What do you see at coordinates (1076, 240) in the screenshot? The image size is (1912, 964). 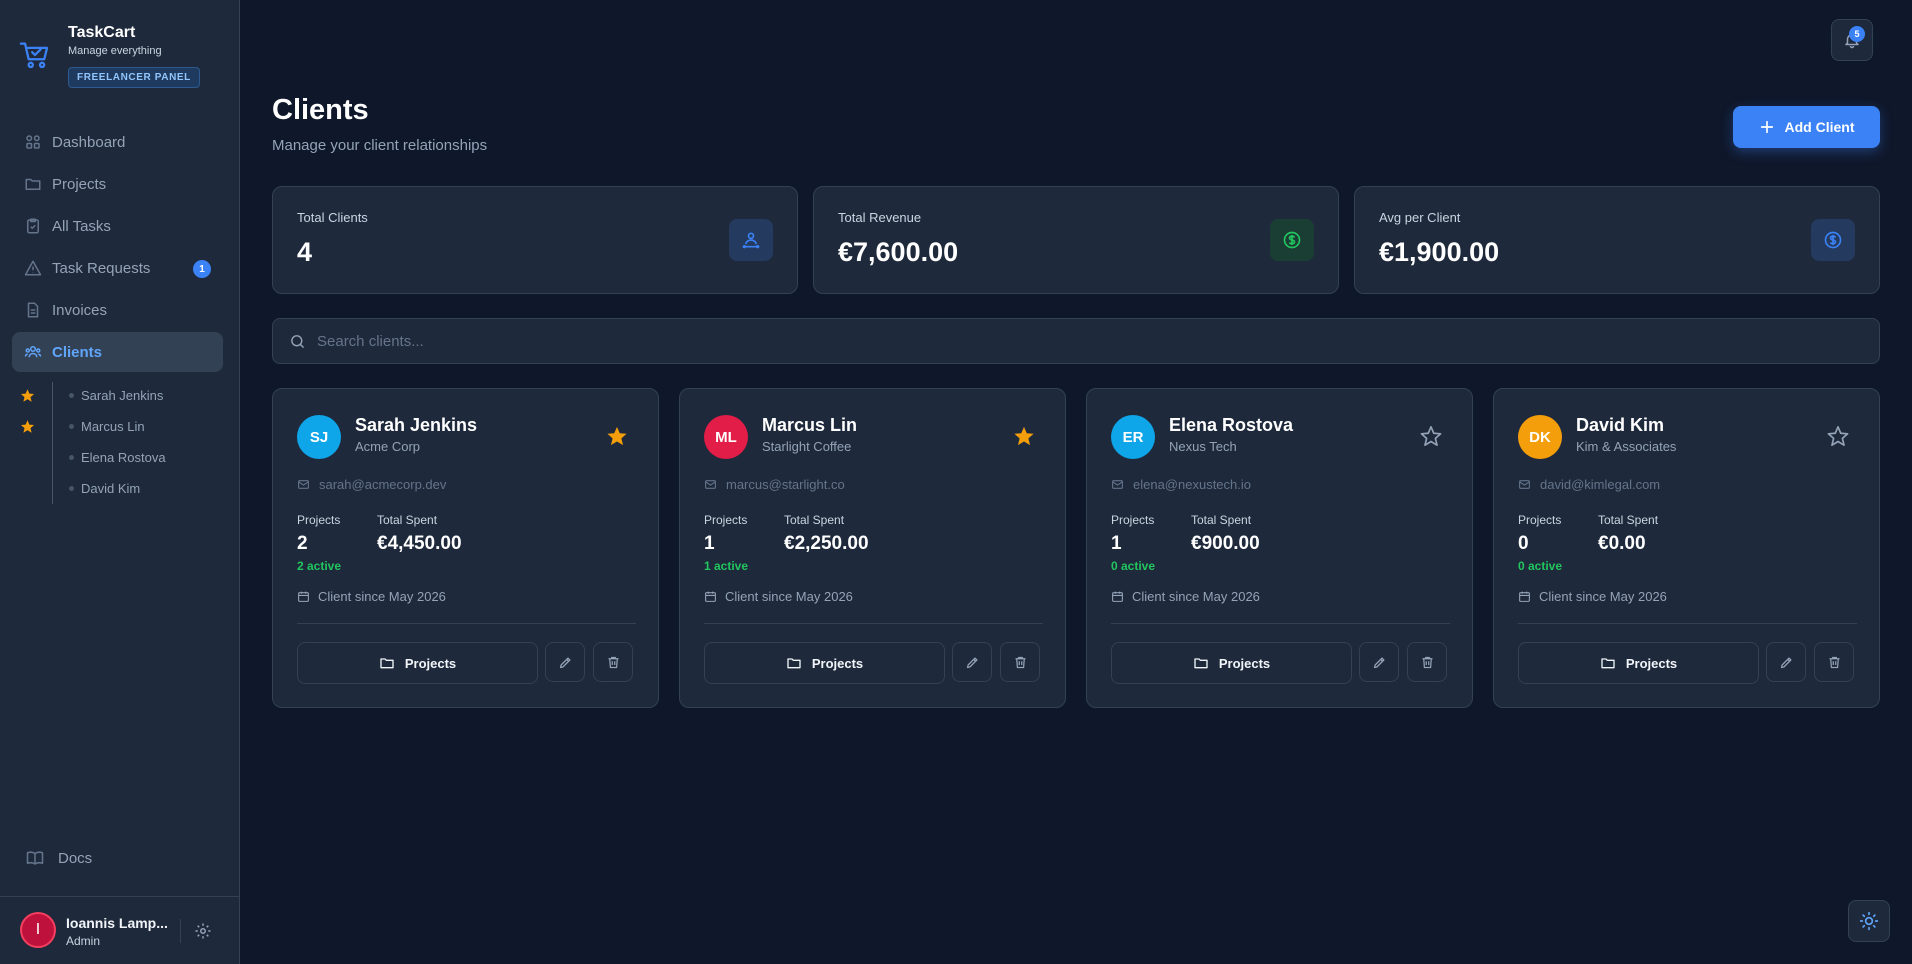 I see `stat-card-total-revenue: Total Revenue €7,600.00` at bounding box center [1076, 240].